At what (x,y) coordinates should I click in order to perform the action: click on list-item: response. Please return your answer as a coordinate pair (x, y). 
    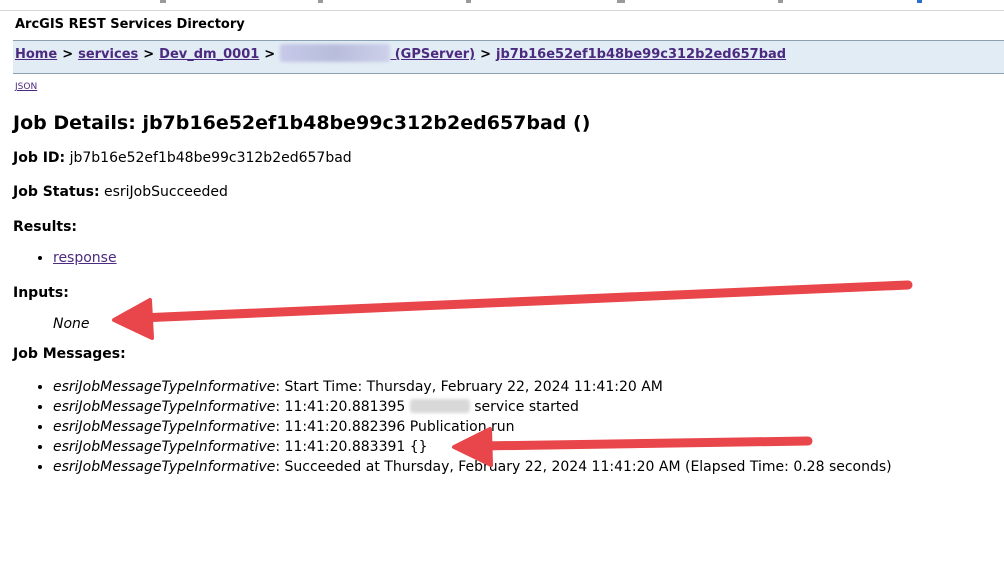
    Looking at the image, I should click on (85, 258).